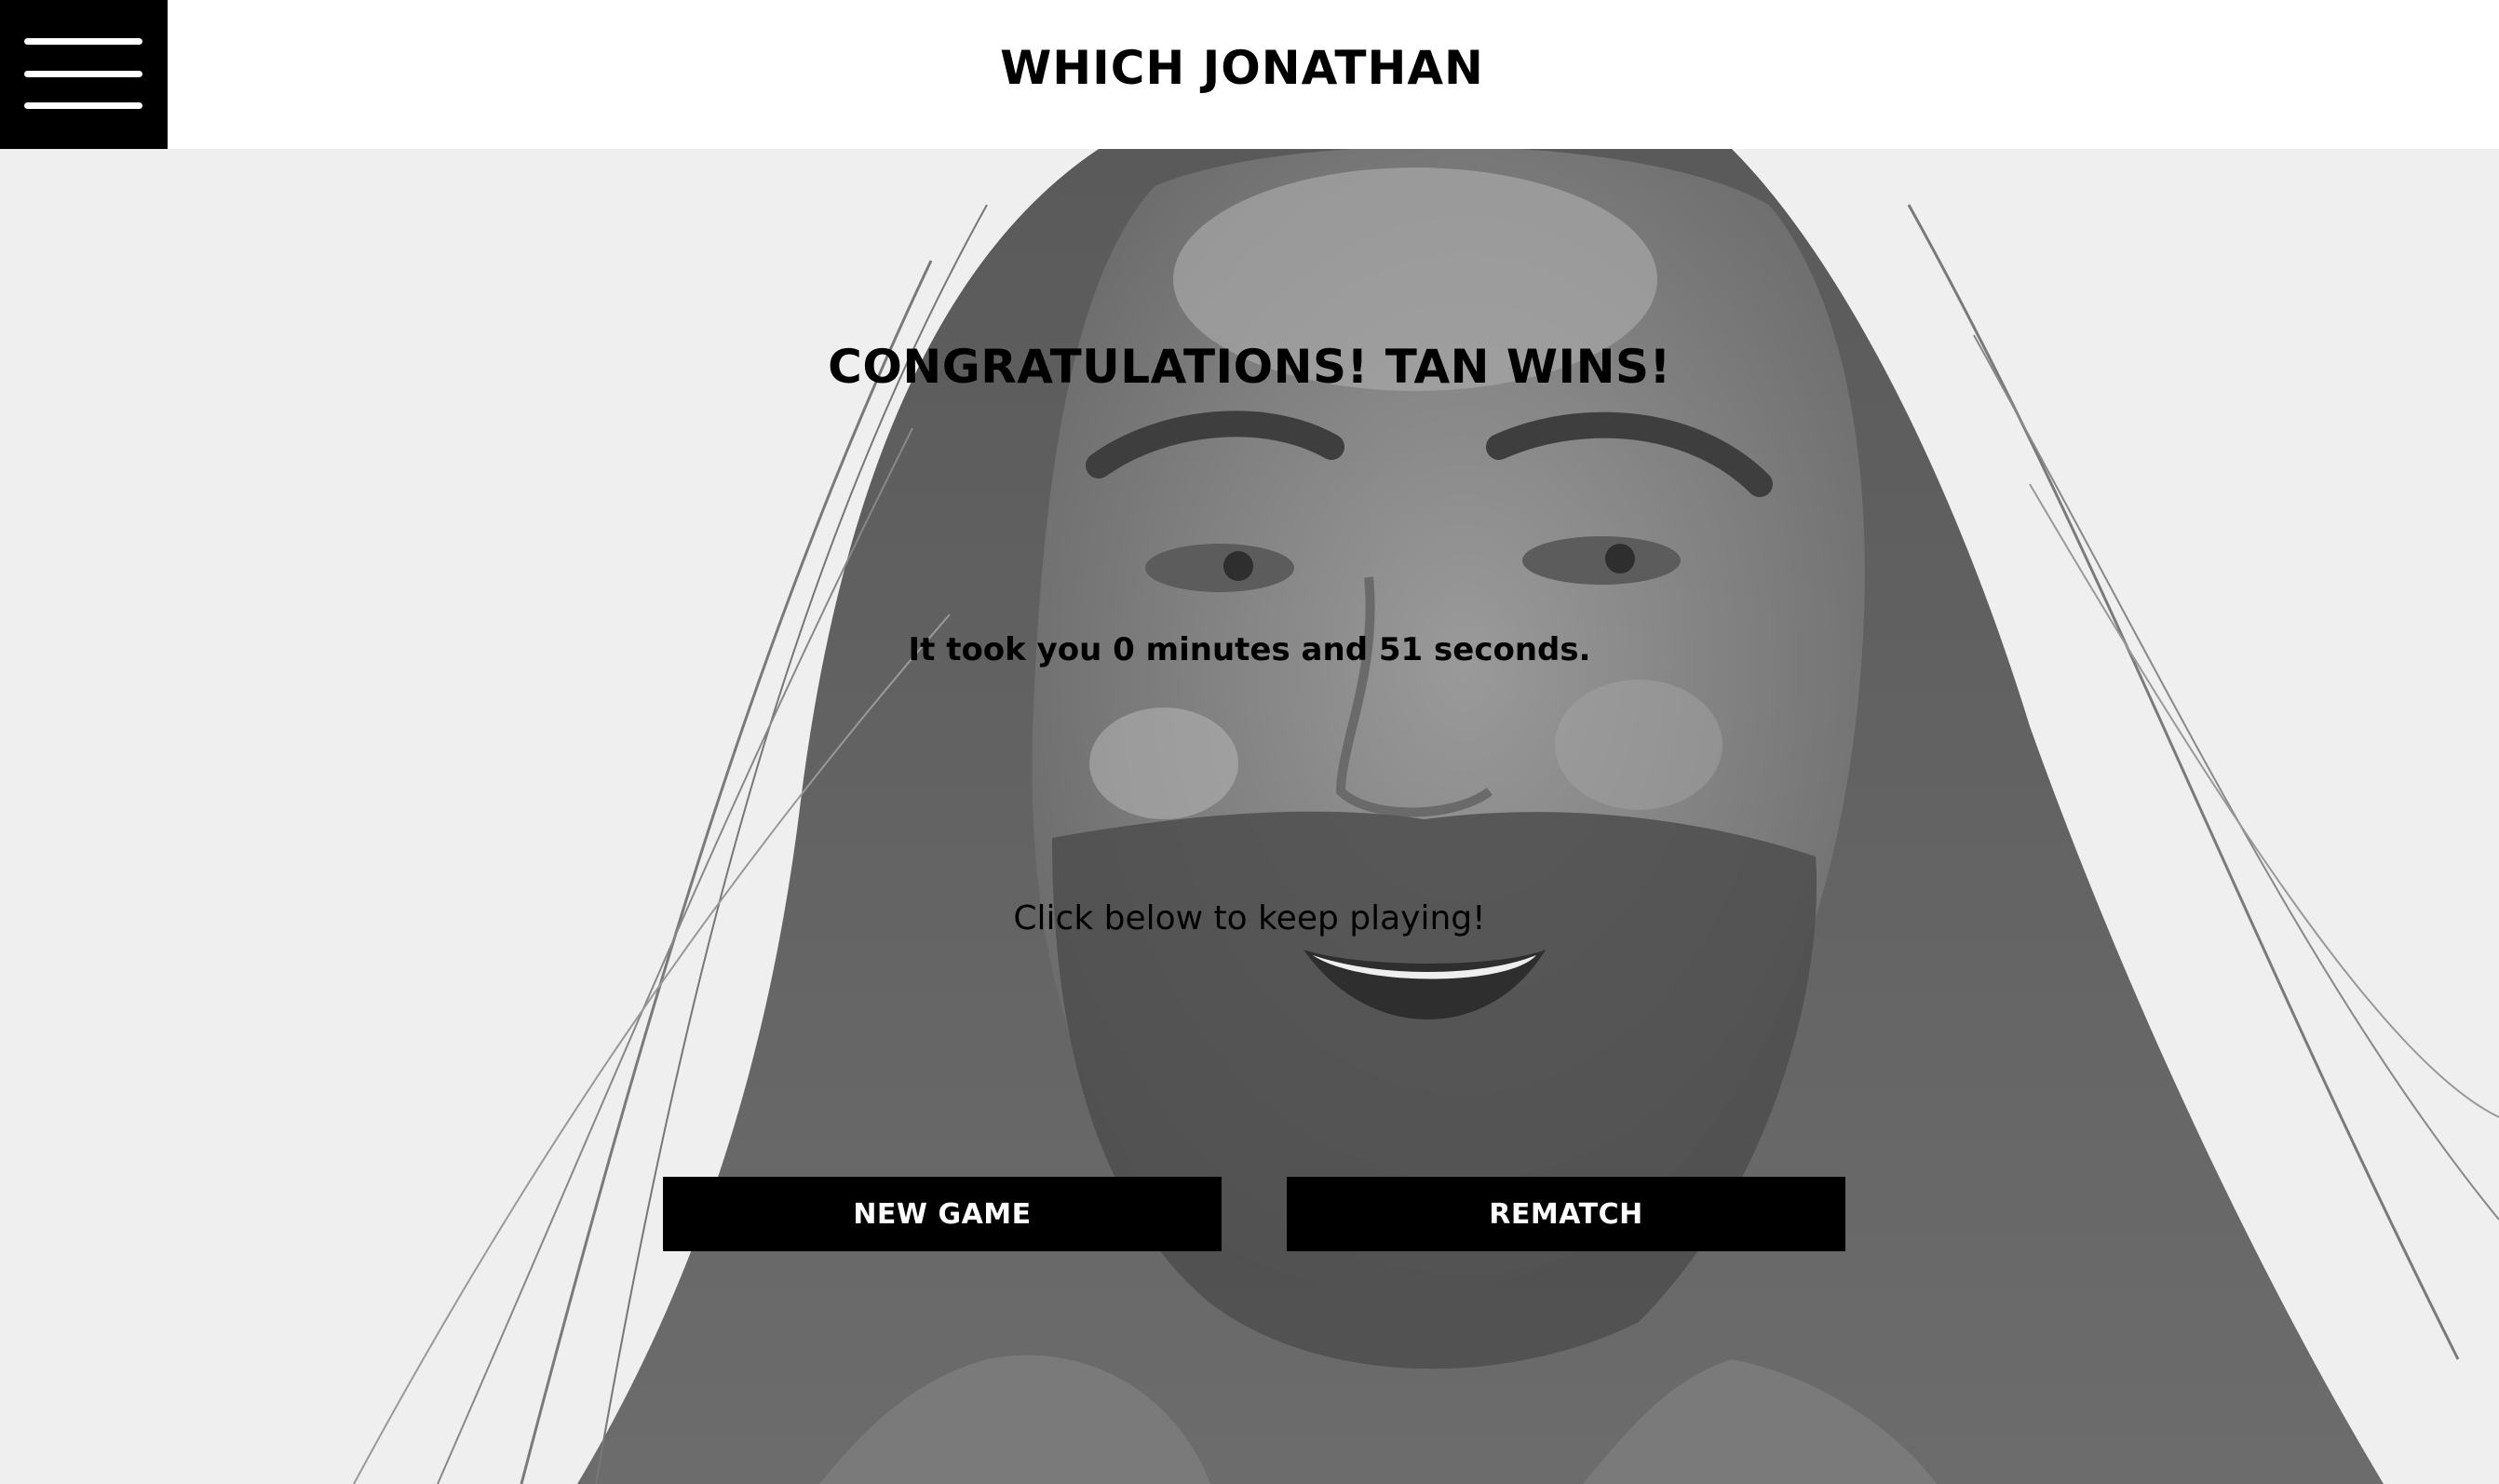  Describe the element at coordinates (1242, 68) in the screenshot. I see `site-title-text: WHICH JONATHAN` at that location.